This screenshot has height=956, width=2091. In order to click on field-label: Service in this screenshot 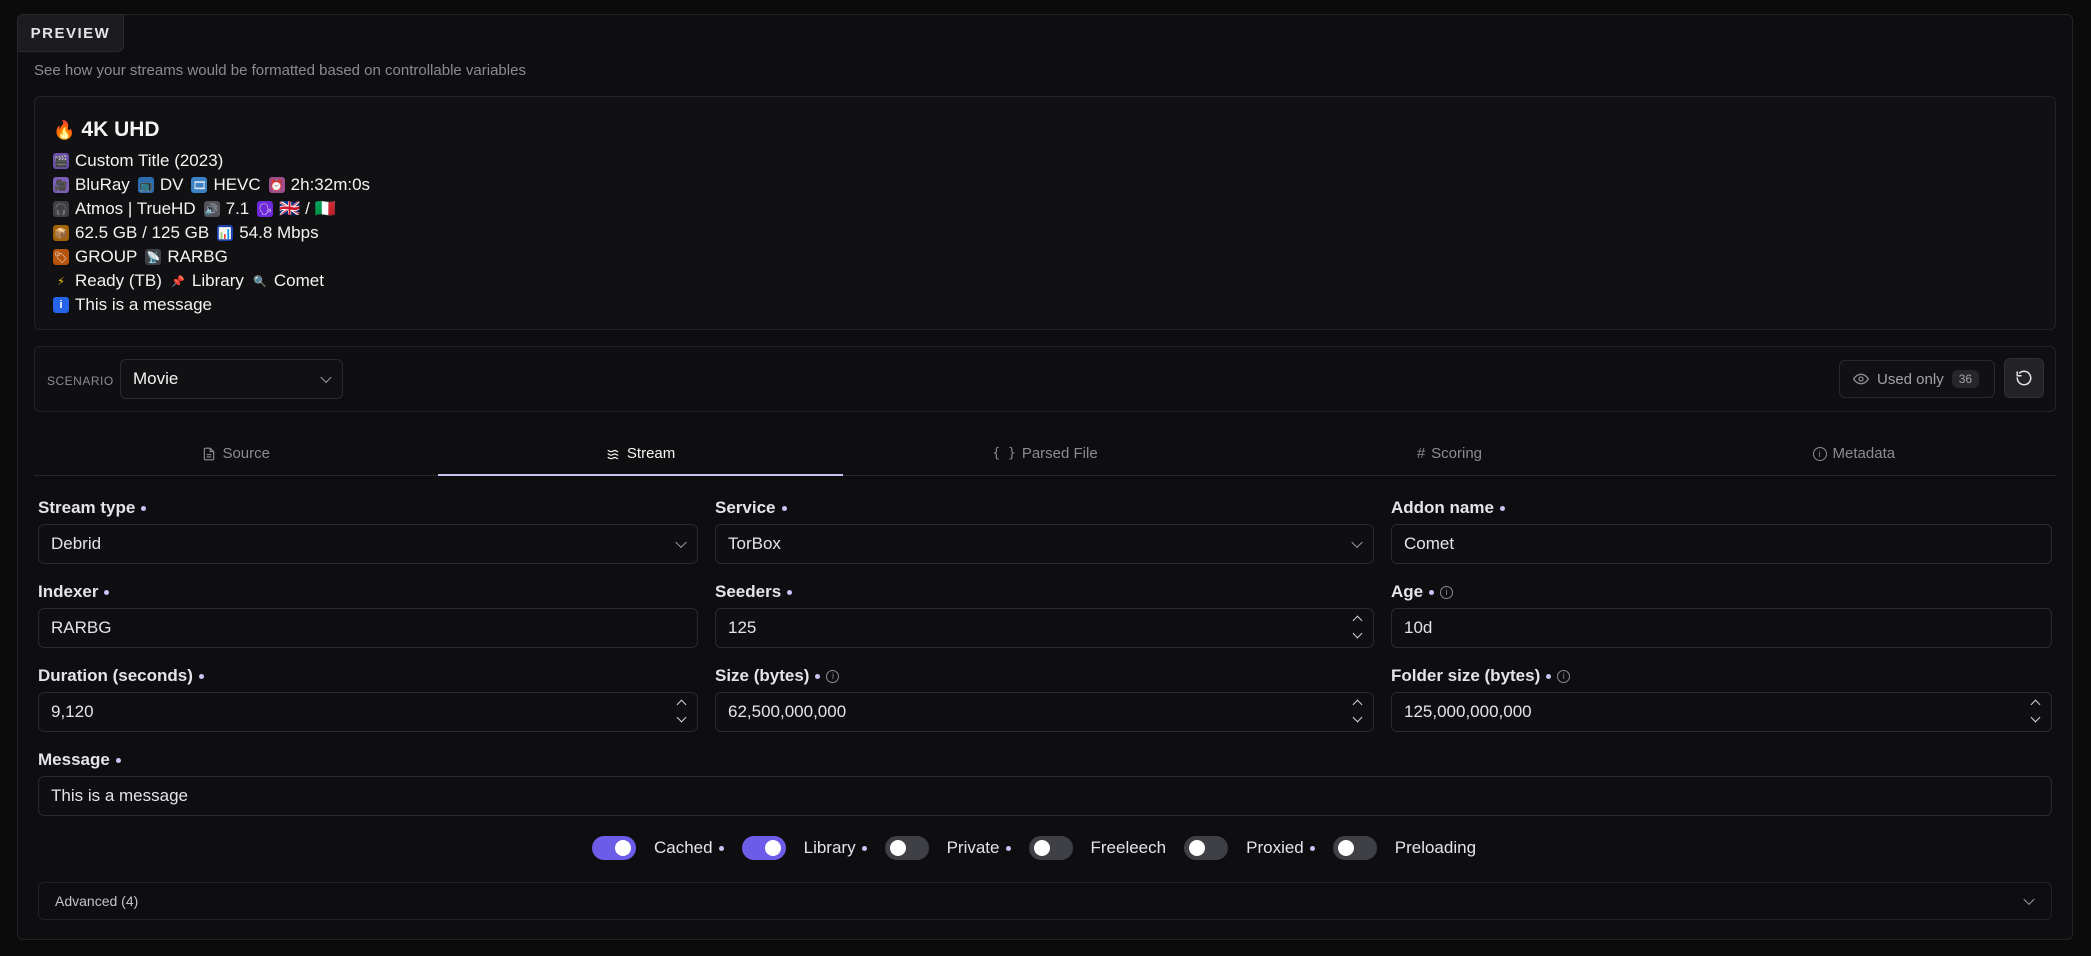, I will do `click(1044, 508)`.